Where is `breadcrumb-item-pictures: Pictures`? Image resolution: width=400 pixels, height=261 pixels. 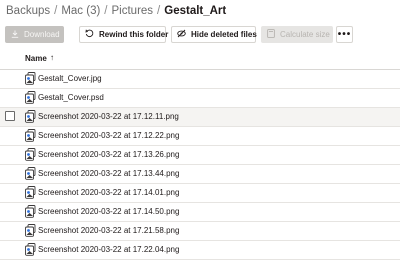 breadcrumb-item-pictures: Pictures is located at coordinates (133, 11).